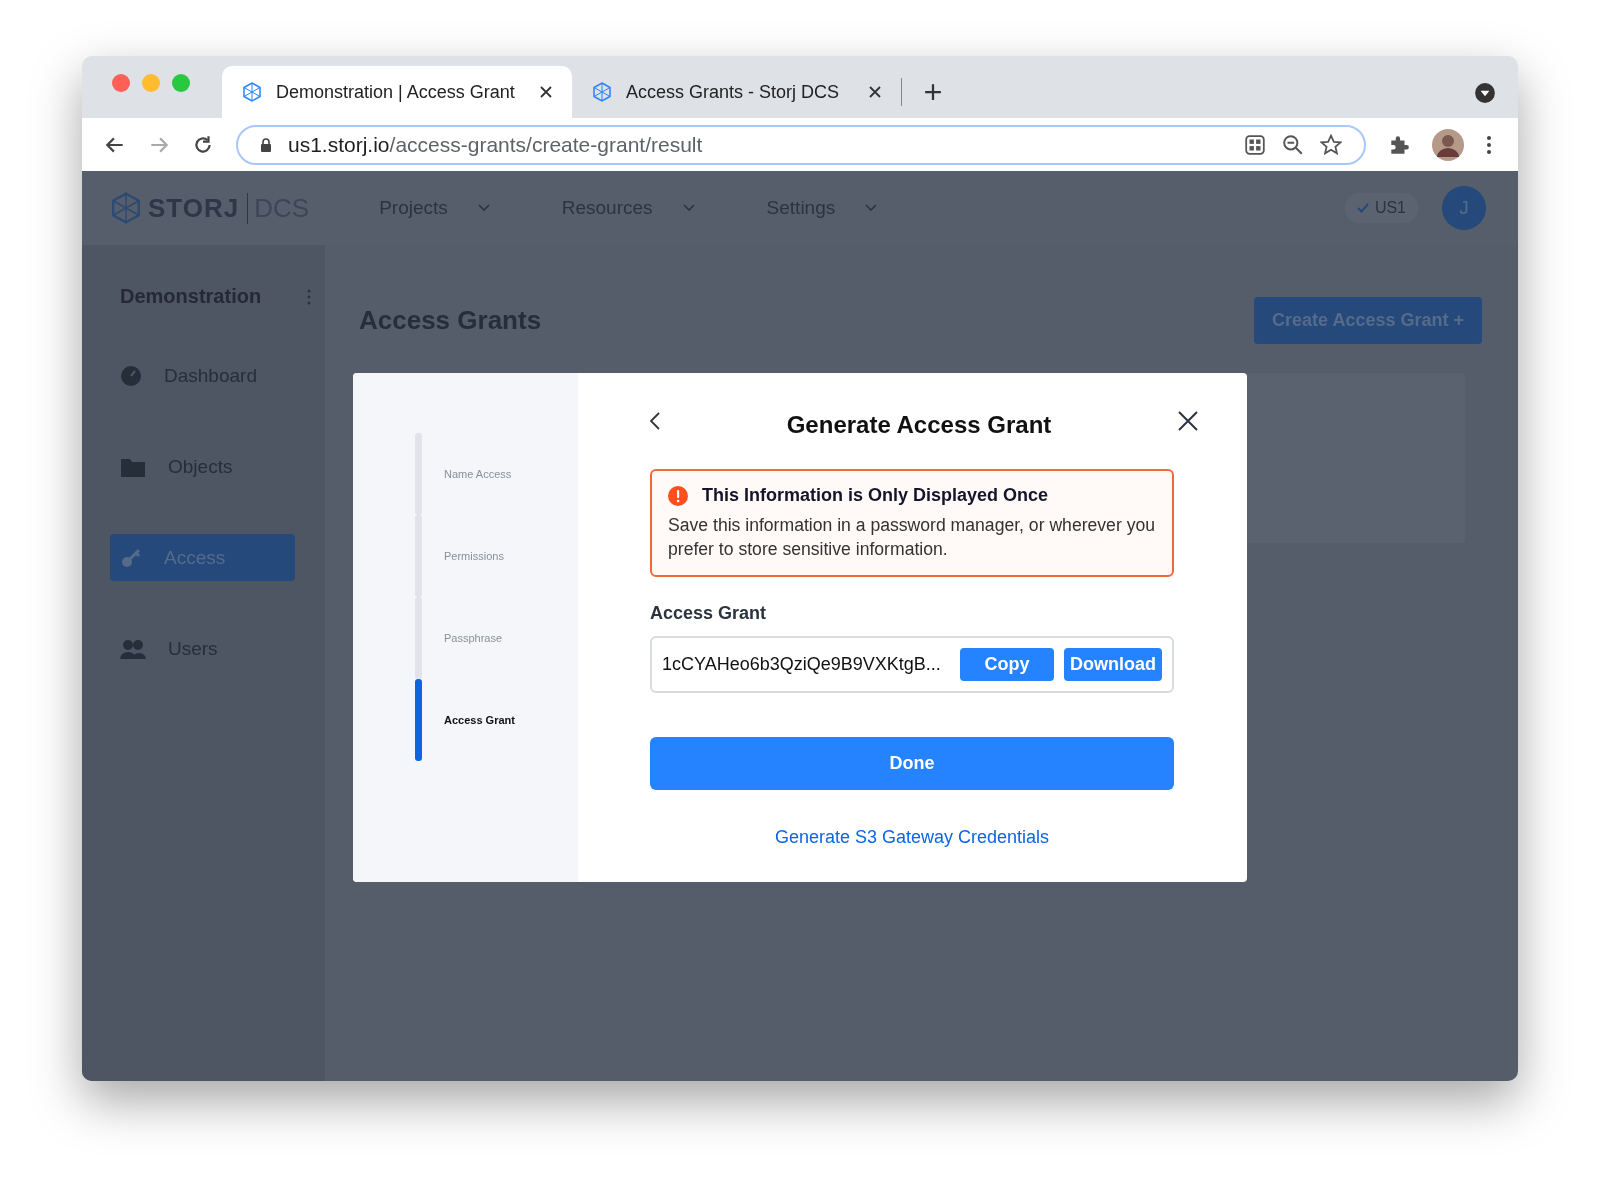 The width and height of the screenshot is (1600, 1191). Describe the element at coordinates (1448, 144) in the screenshot. I see `profile-avatar` at that location.